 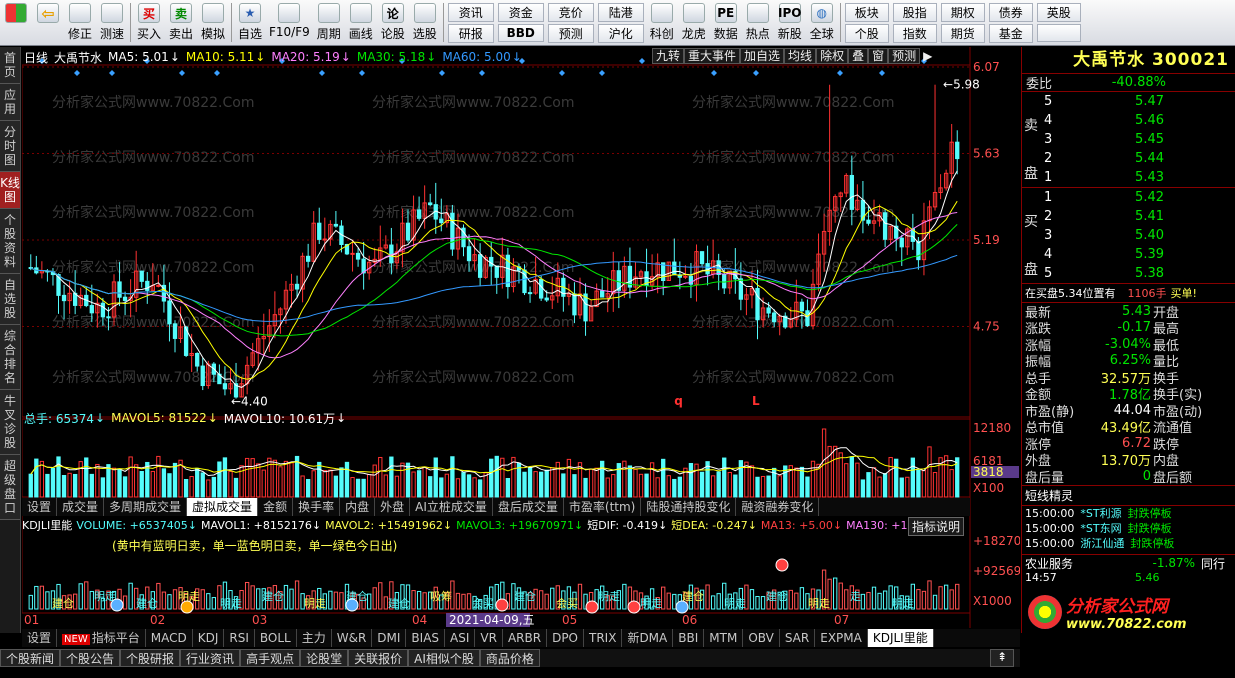 I want to click on volume-tab-5: 换手率, so click(x=317, y=507).